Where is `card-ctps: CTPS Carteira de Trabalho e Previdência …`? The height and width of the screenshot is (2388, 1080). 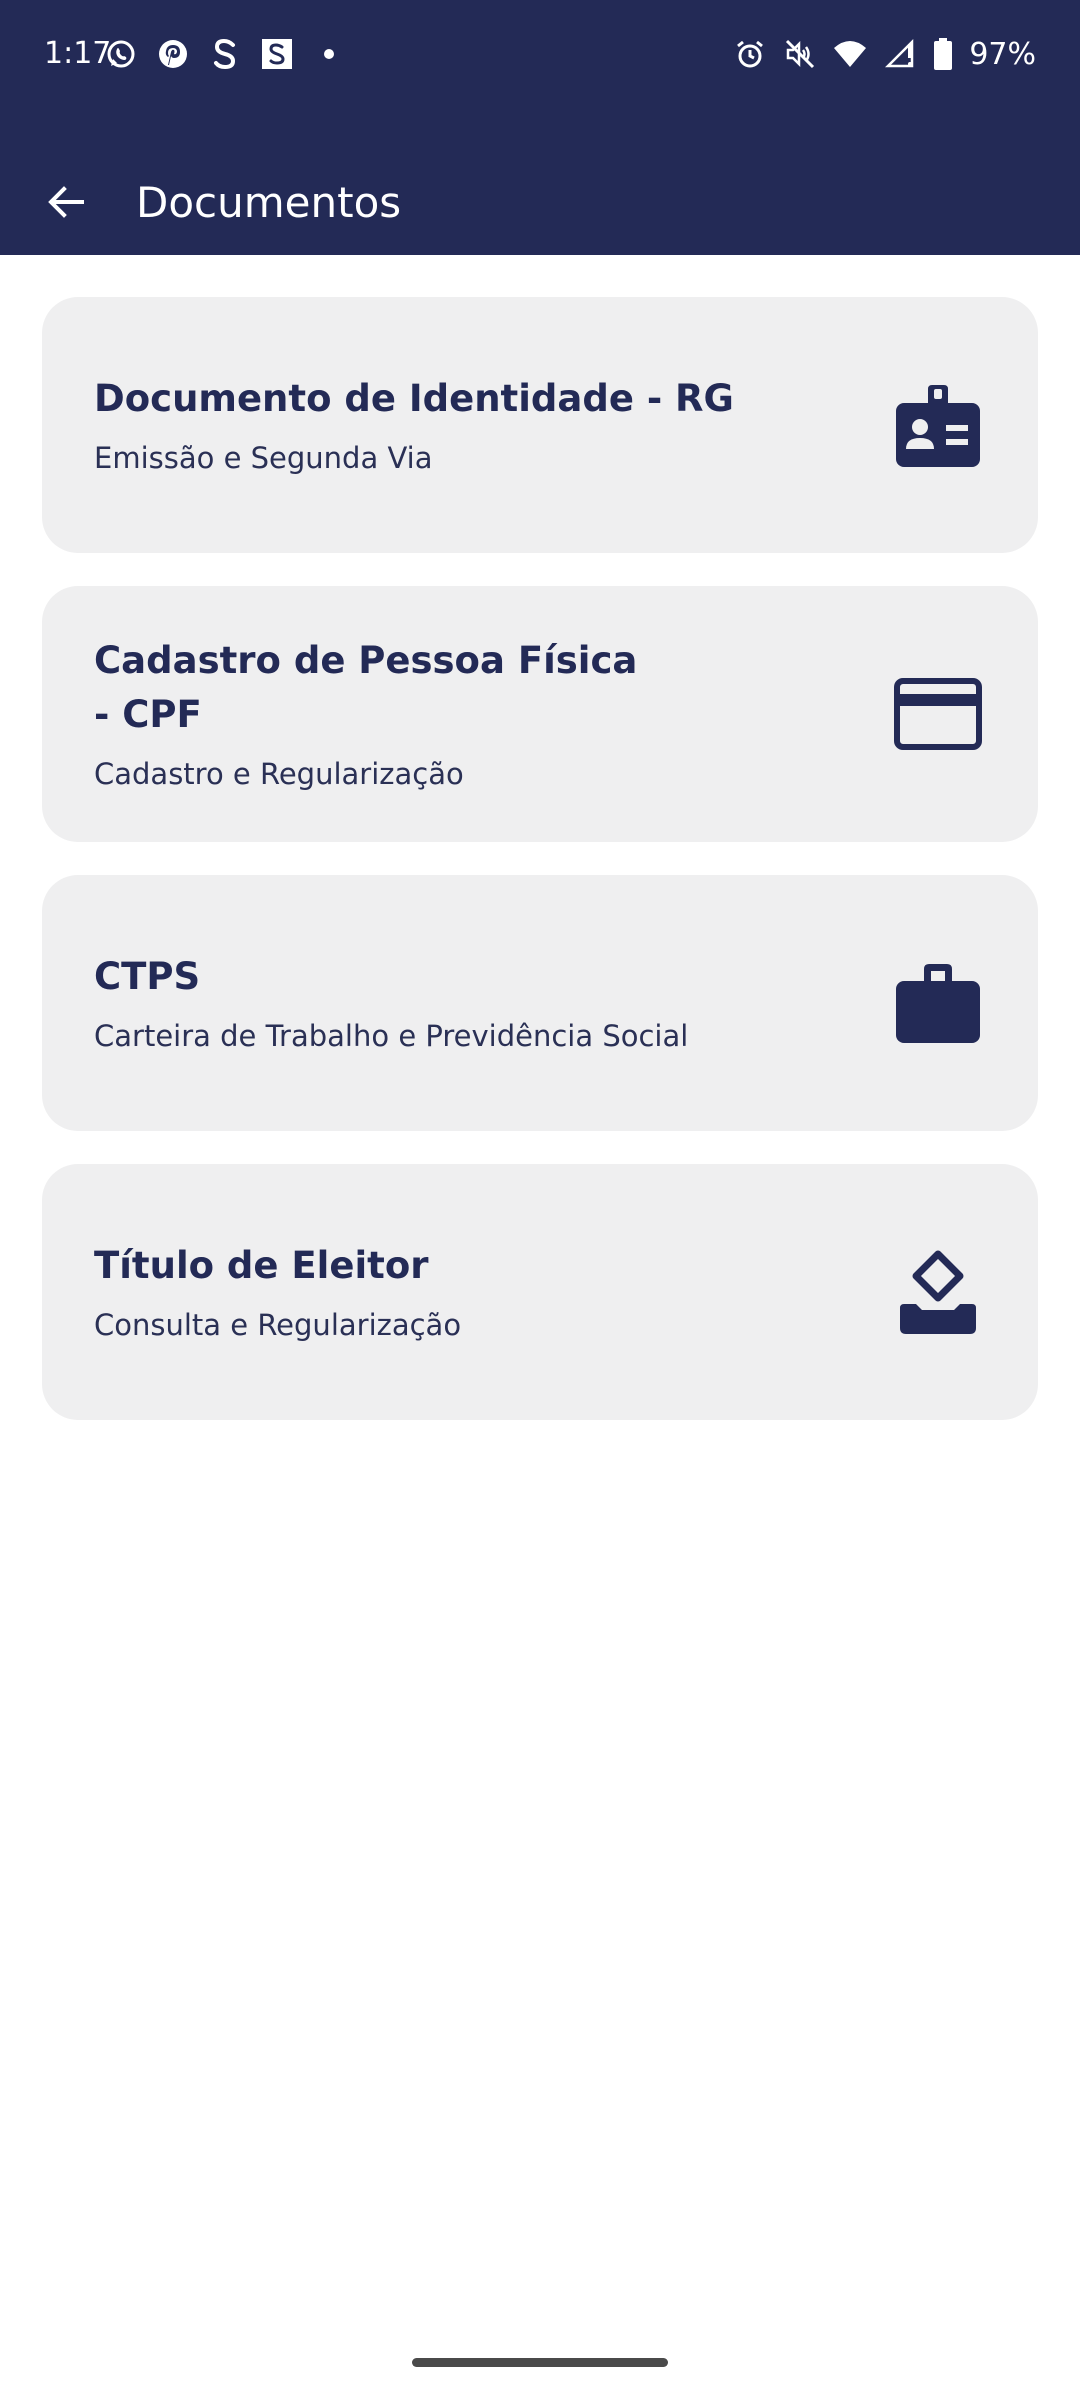 card-ctps: CTPS Carteira de Trabalho e Previdência … is located at coordinates (540, 1003).